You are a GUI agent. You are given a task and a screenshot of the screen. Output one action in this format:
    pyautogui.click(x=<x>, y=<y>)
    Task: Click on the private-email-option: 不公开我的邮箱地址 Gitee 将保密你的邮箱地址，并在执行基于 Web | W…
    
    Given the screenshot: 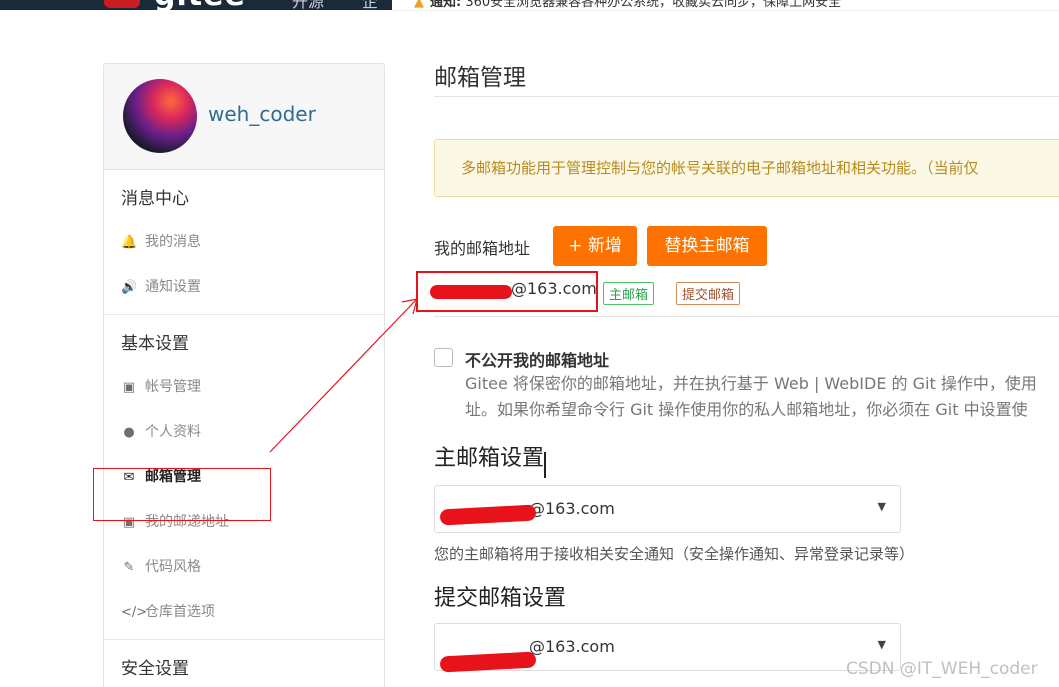 What is the action you would take?
    pyautogui.click(x=746, y=389)
    